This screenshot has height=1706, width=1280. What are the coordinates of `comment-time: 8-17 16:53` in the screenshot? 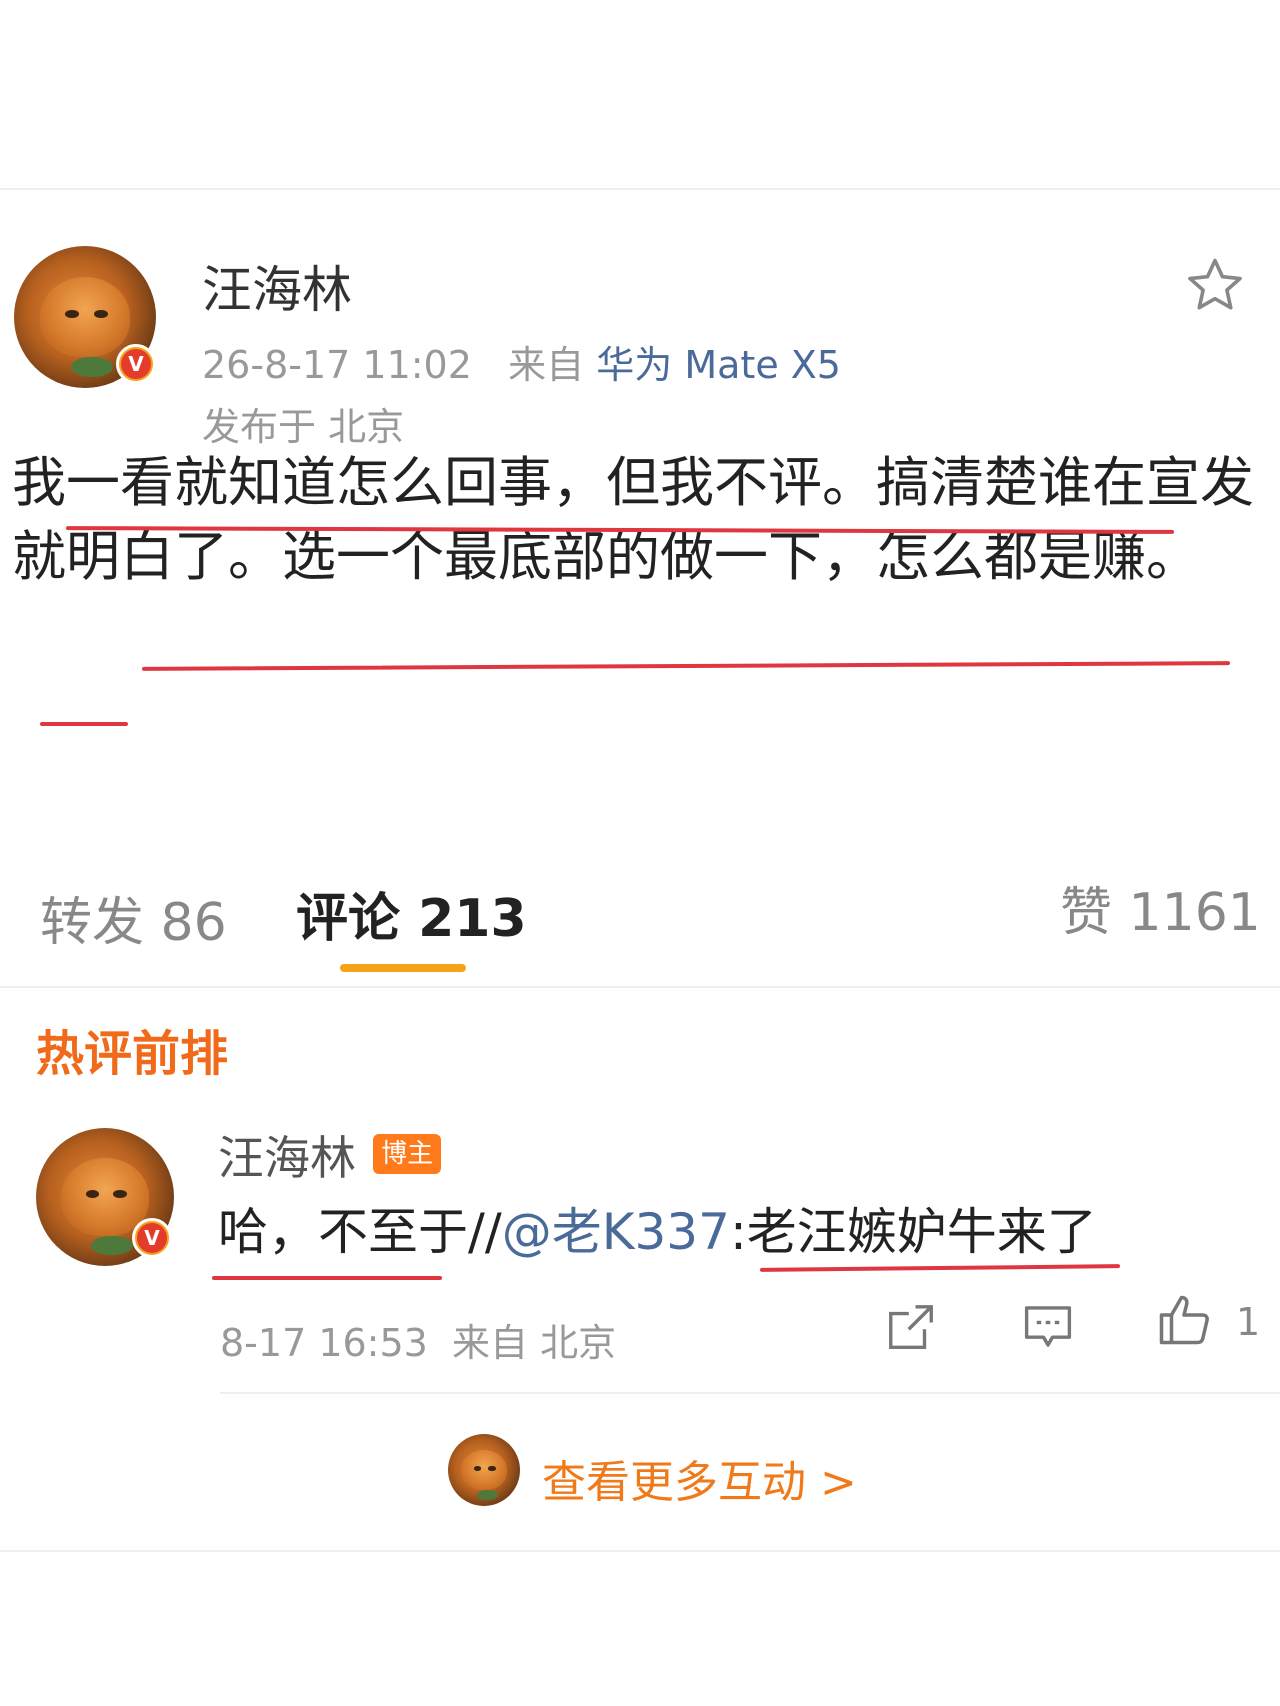 It's located at (324, 1343).